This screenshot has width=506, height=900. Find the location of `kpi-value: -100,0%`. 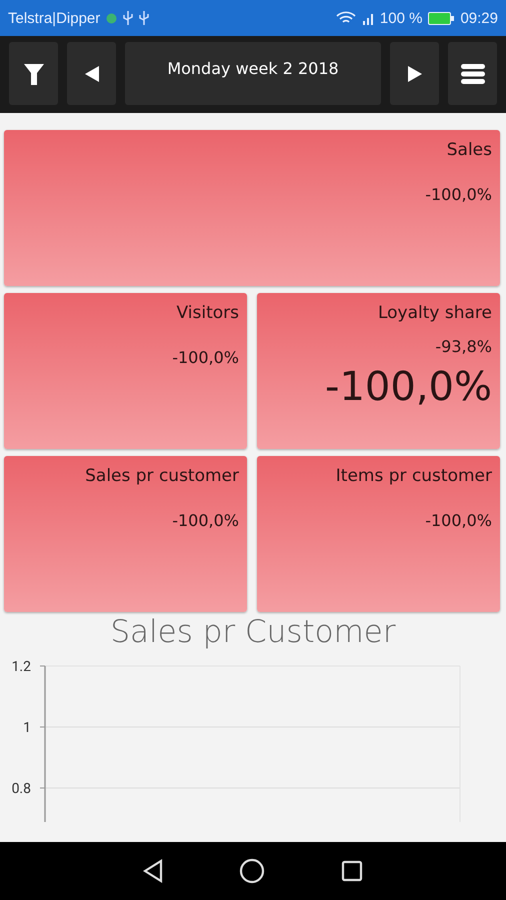

kpi-value: -100,0% is located at coordinates (408, 387).